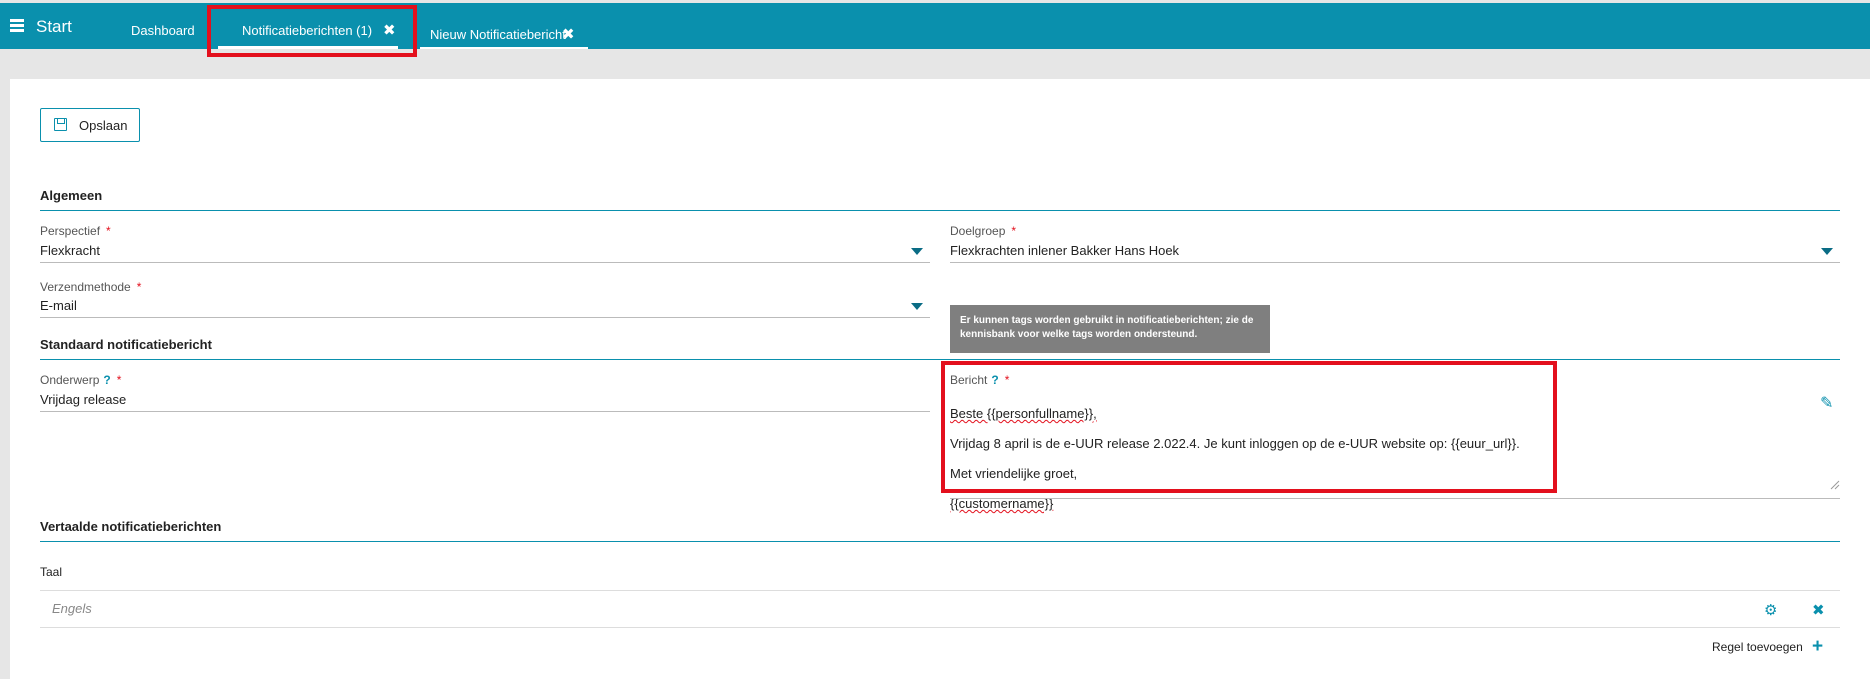 This screenshot has height=679, width=1870. I want to click on menu-icon, so click(17, 25).